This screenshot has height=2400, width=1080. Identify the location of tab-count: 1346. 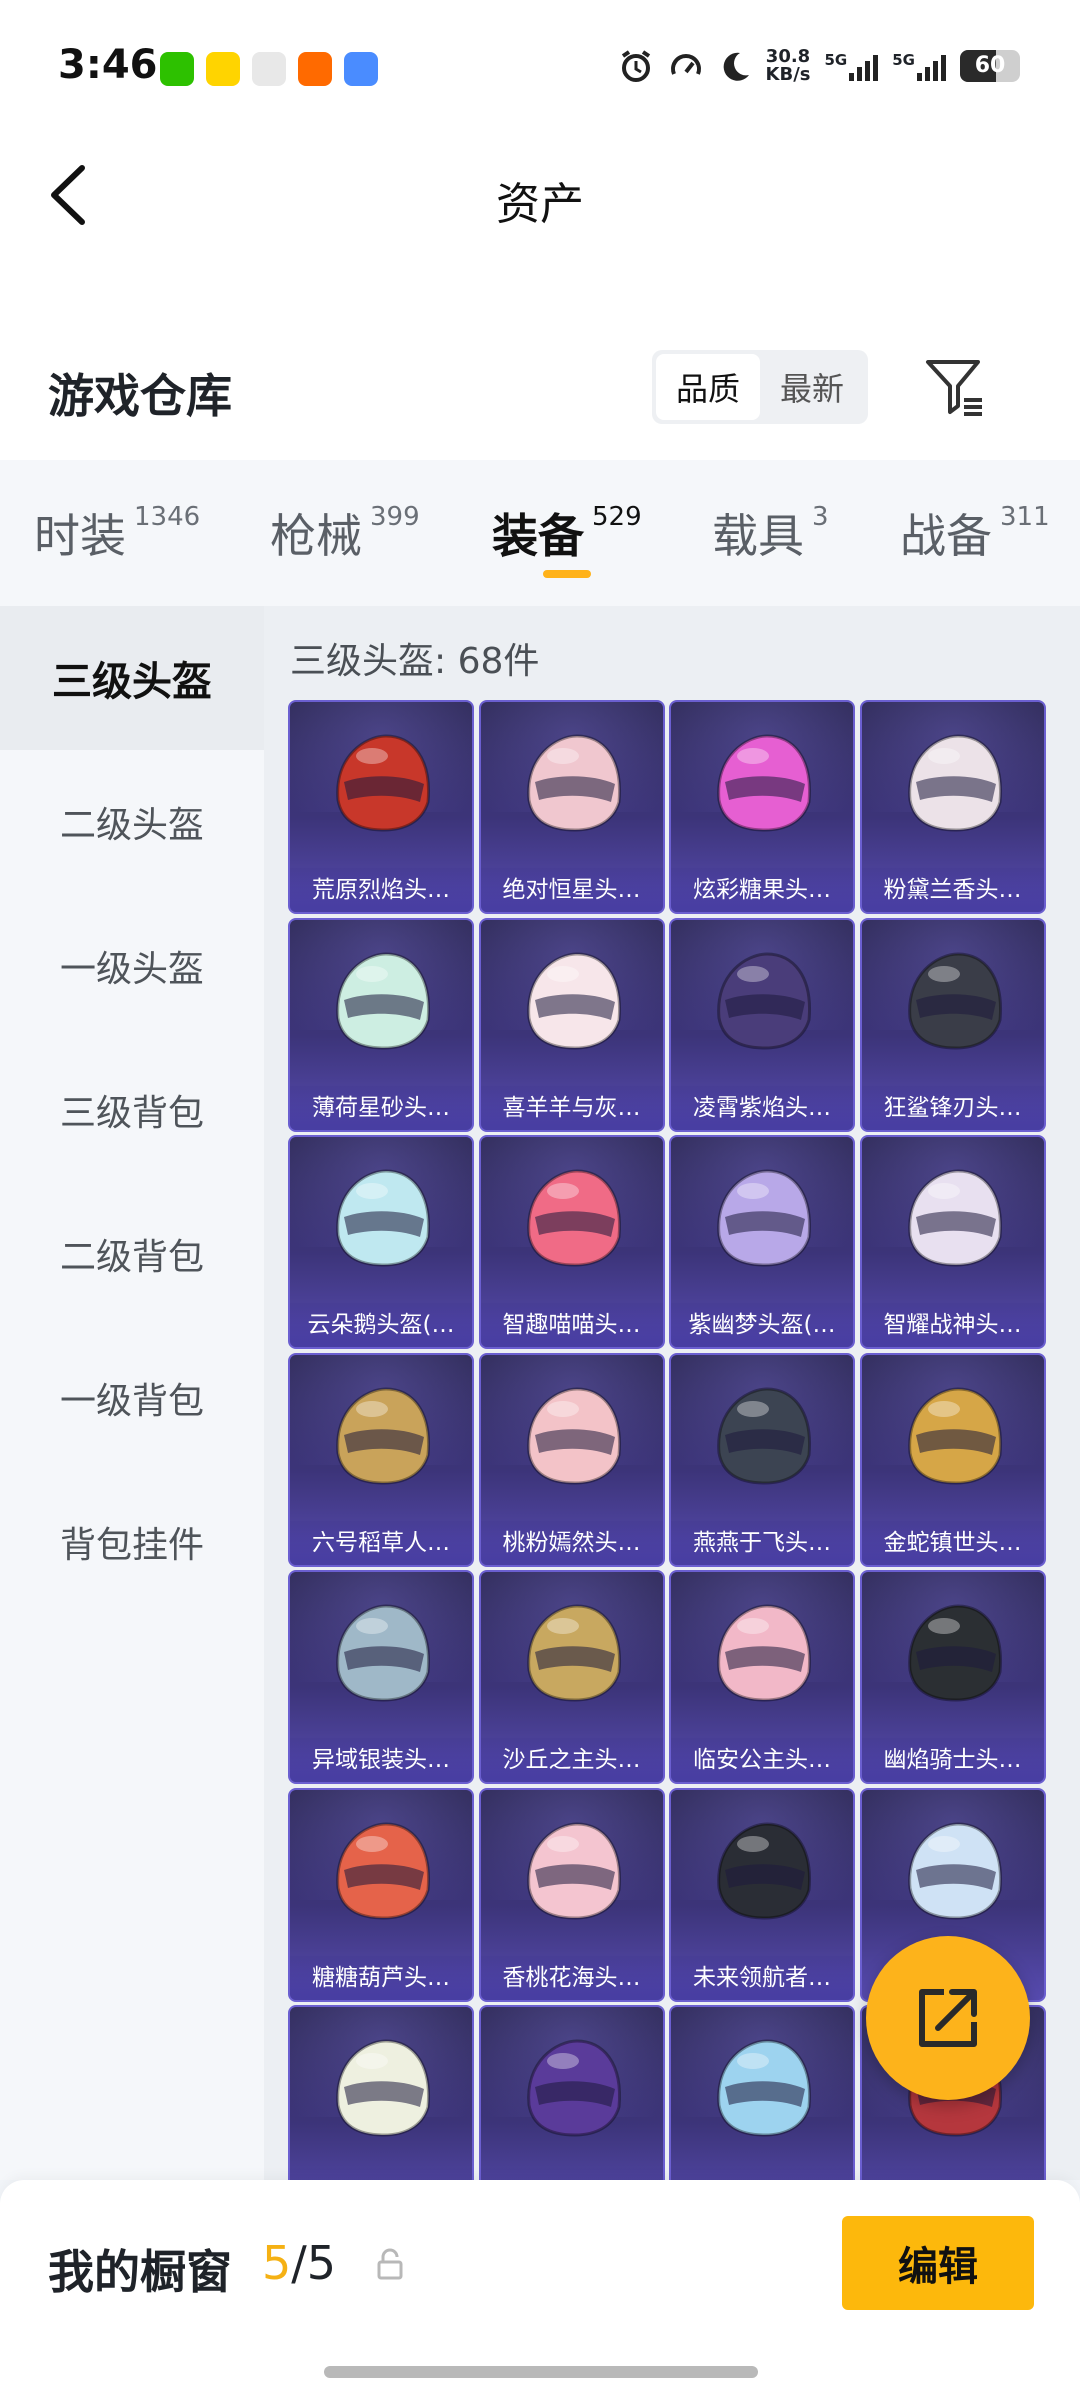
(167, 517).